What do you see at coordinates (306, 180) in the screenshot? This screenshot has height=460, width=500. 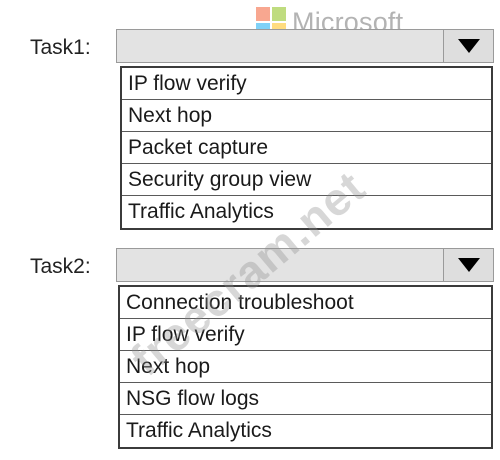 I see `task1-option-security-group-view: Security group view` at bounding box center [306, 180].